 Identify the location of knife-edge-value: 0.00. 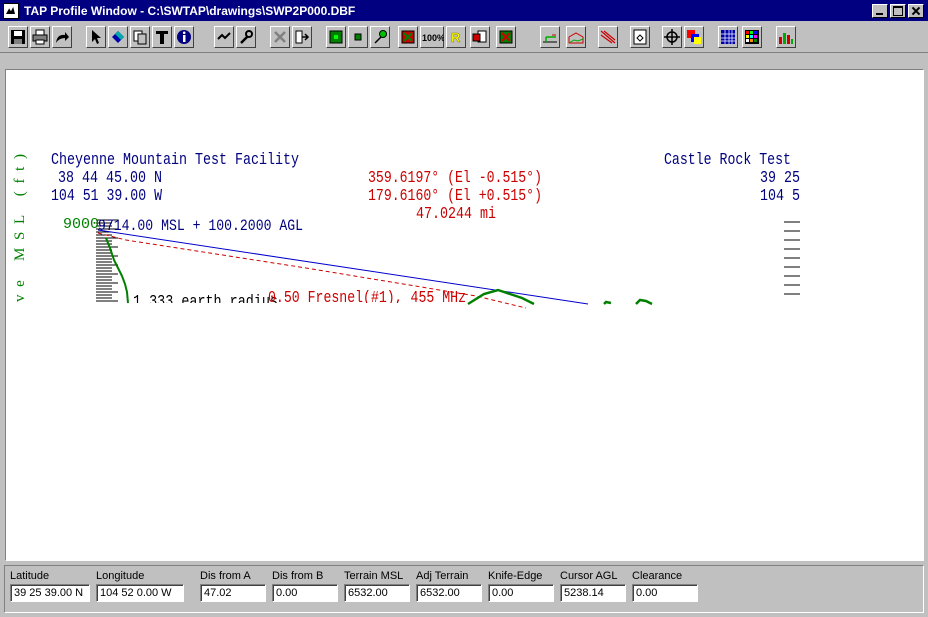
(521, 593).